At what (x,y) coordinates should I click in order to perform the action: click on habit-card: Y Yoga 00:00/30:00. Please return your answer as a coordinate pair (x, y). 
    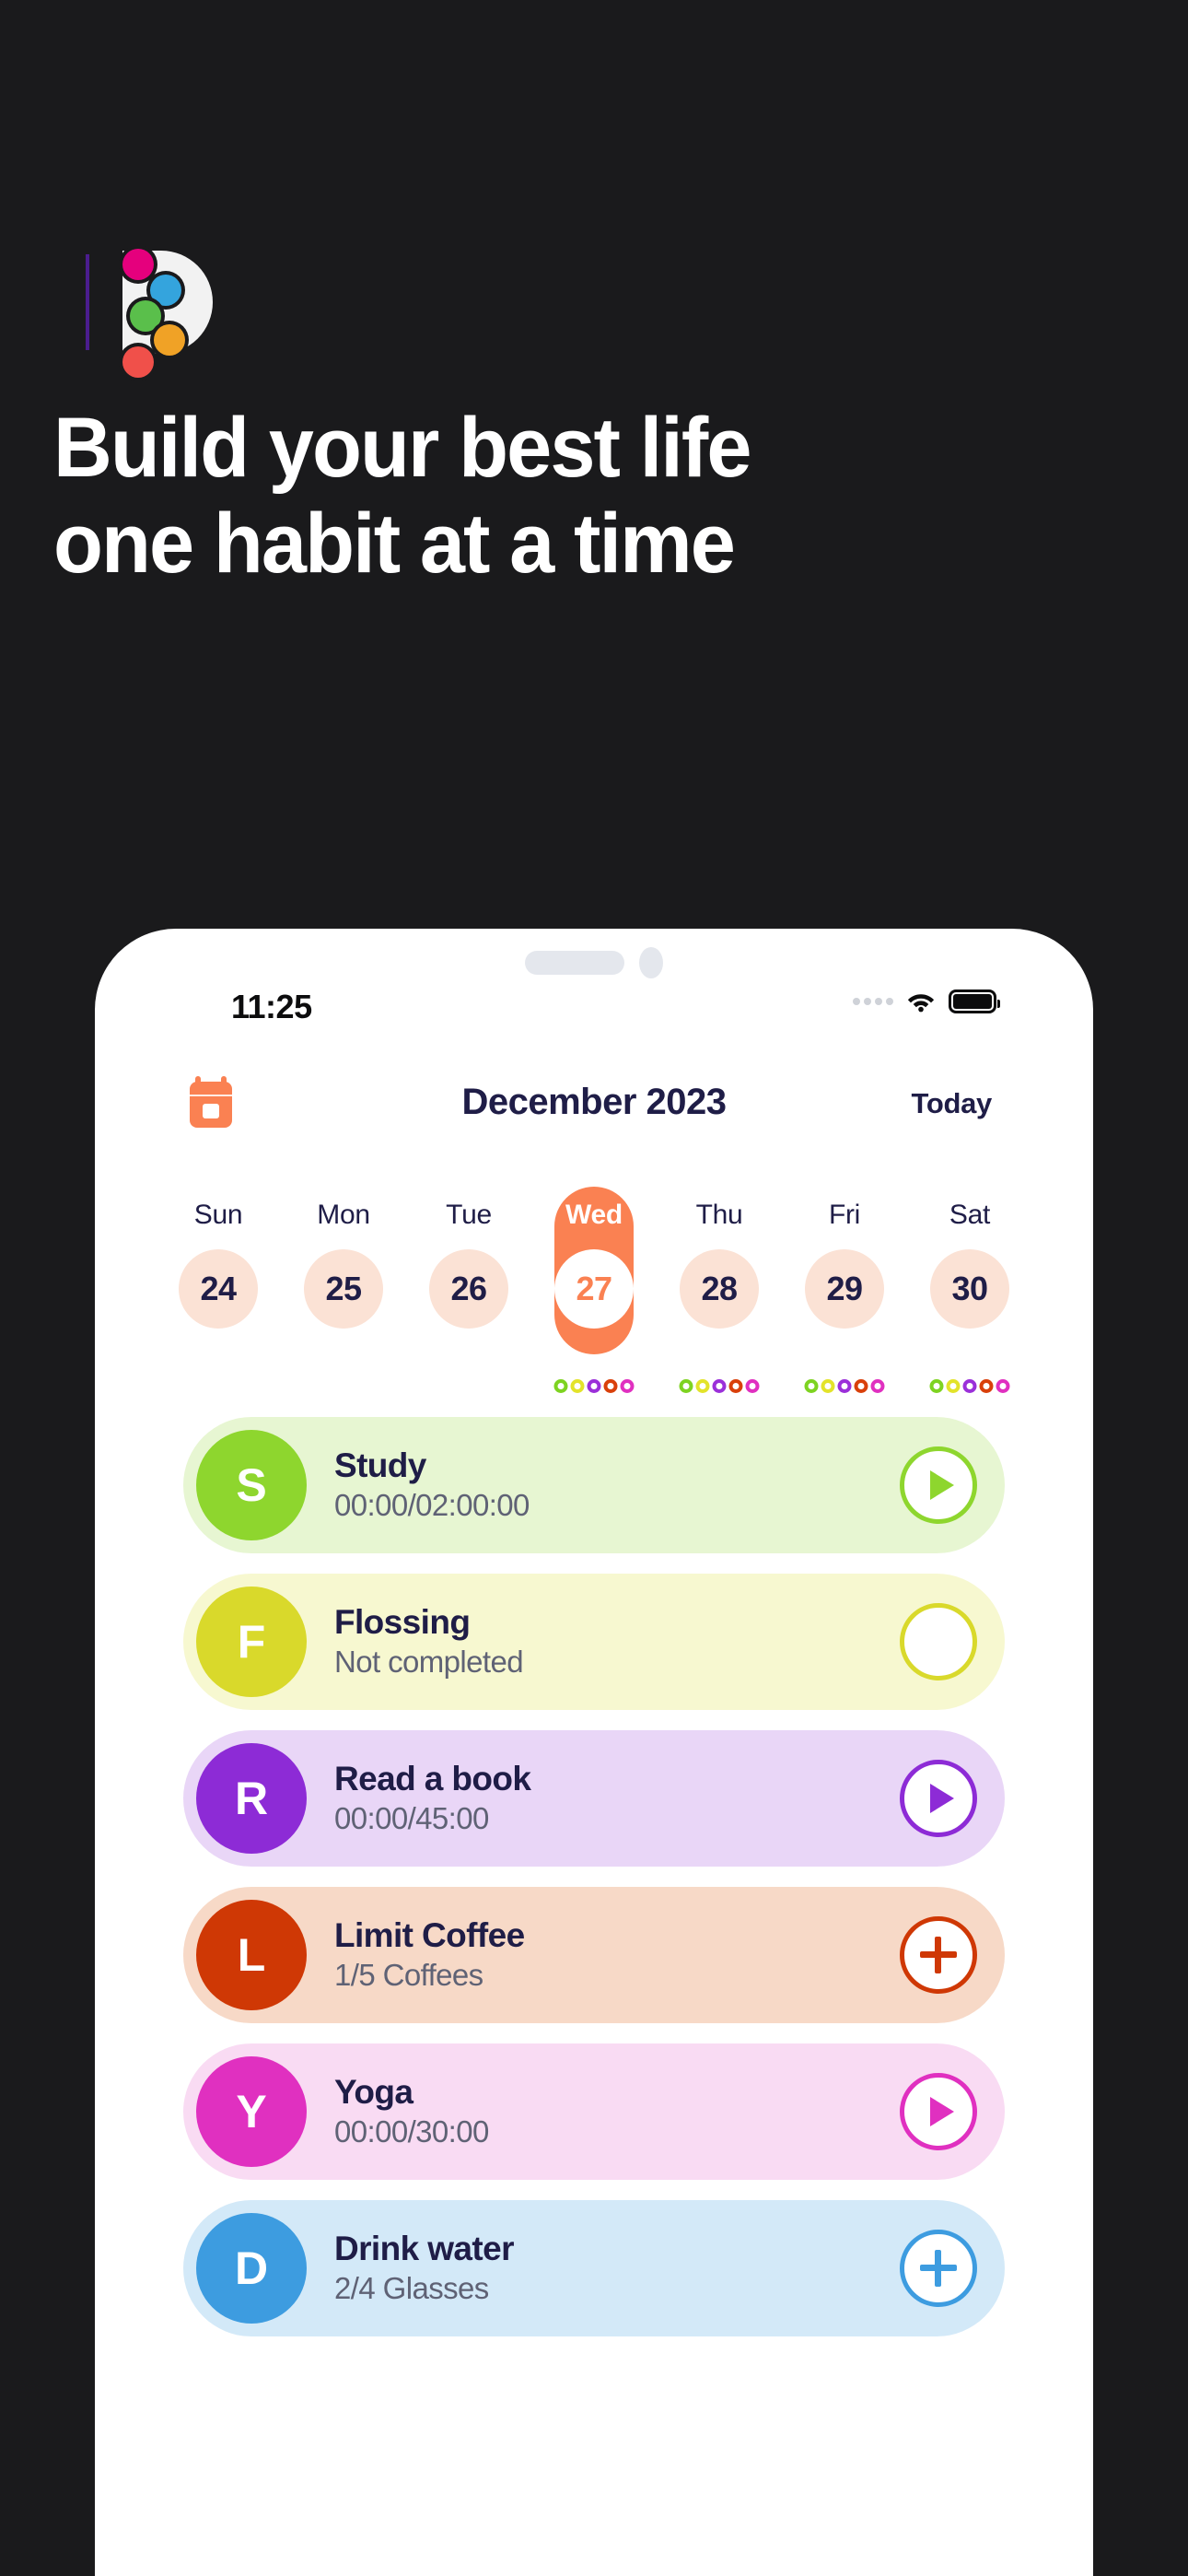
    Looking at the image, I should click on (594, 2111).